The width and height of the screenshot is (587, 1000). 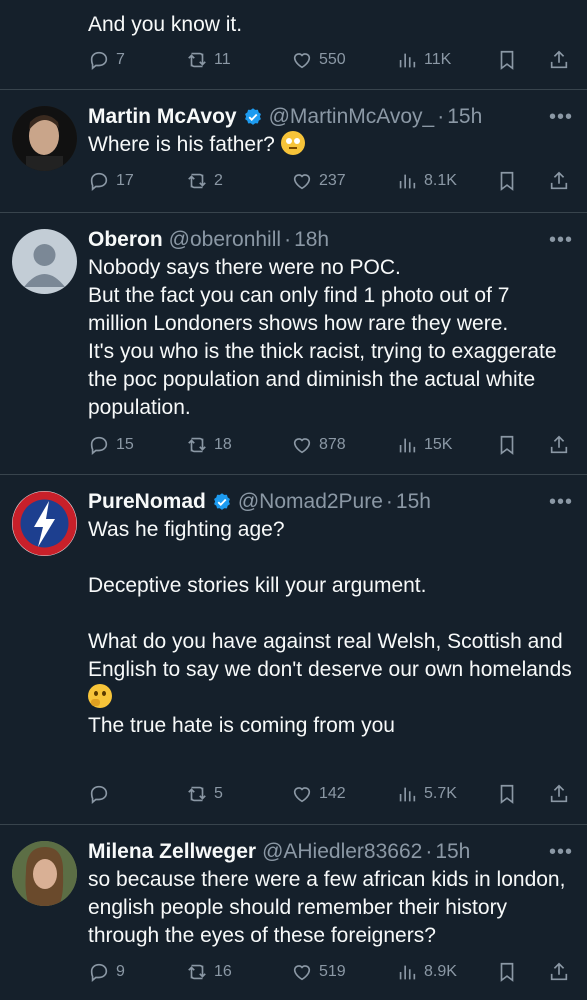 I want to click on views-button: 5.7K, so click(x=426, y=794).